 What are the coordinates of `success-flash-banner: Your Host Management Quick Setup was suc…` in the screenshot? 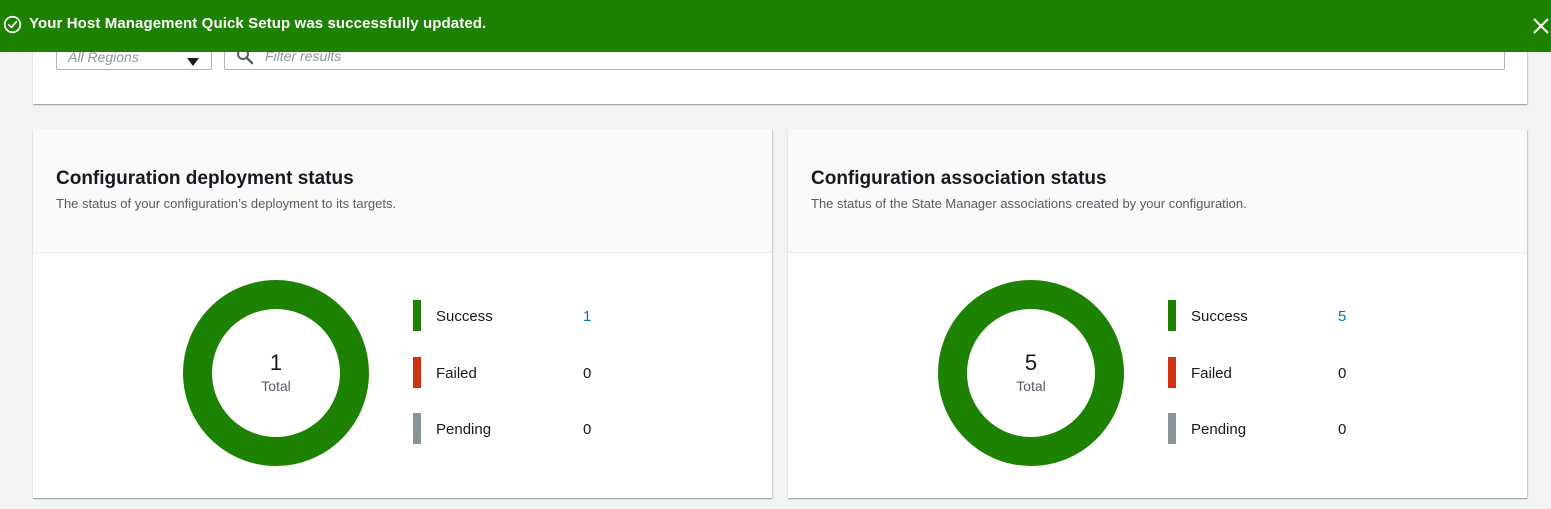 It's located at (775, 26).